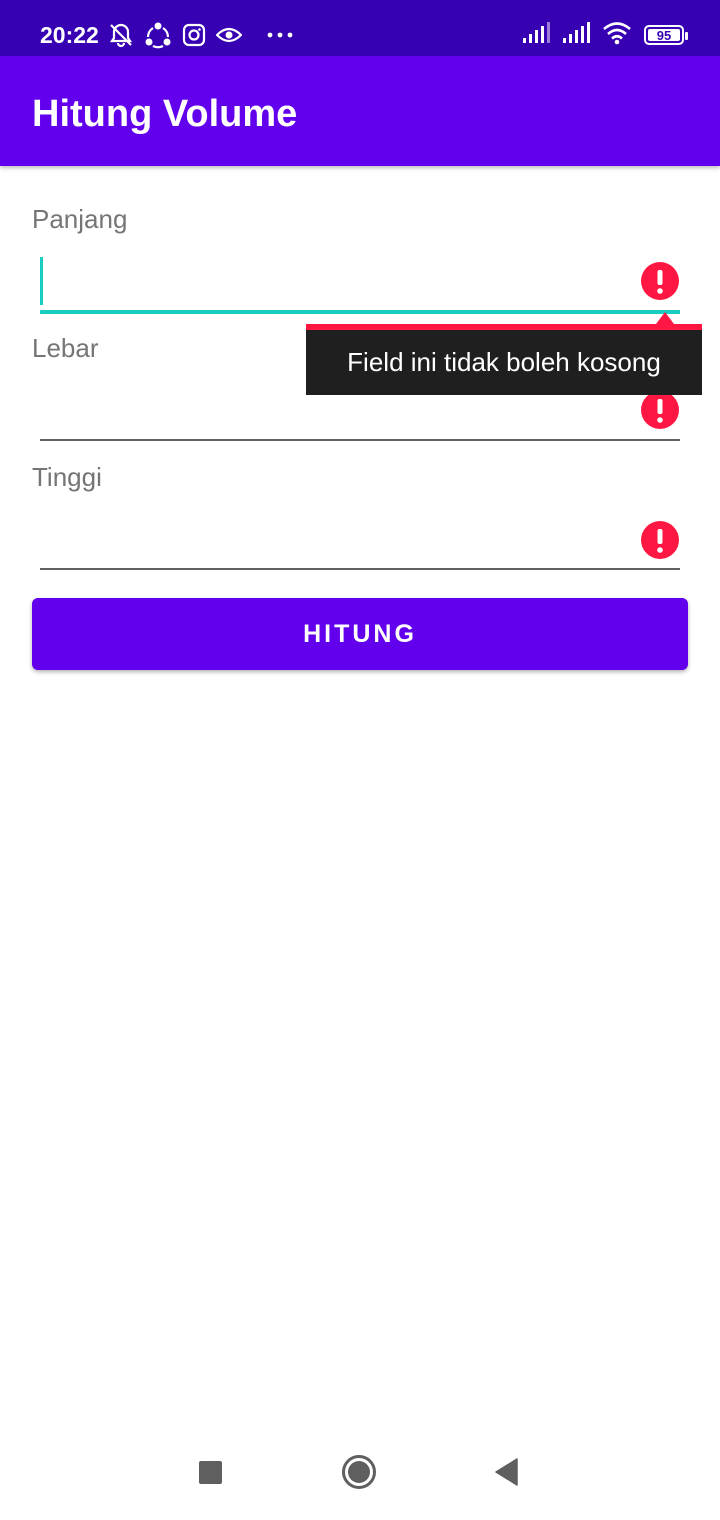  Describe the element at coordinates (69, 35) in the screenshot. I see `status-time: 20:22` at that location.